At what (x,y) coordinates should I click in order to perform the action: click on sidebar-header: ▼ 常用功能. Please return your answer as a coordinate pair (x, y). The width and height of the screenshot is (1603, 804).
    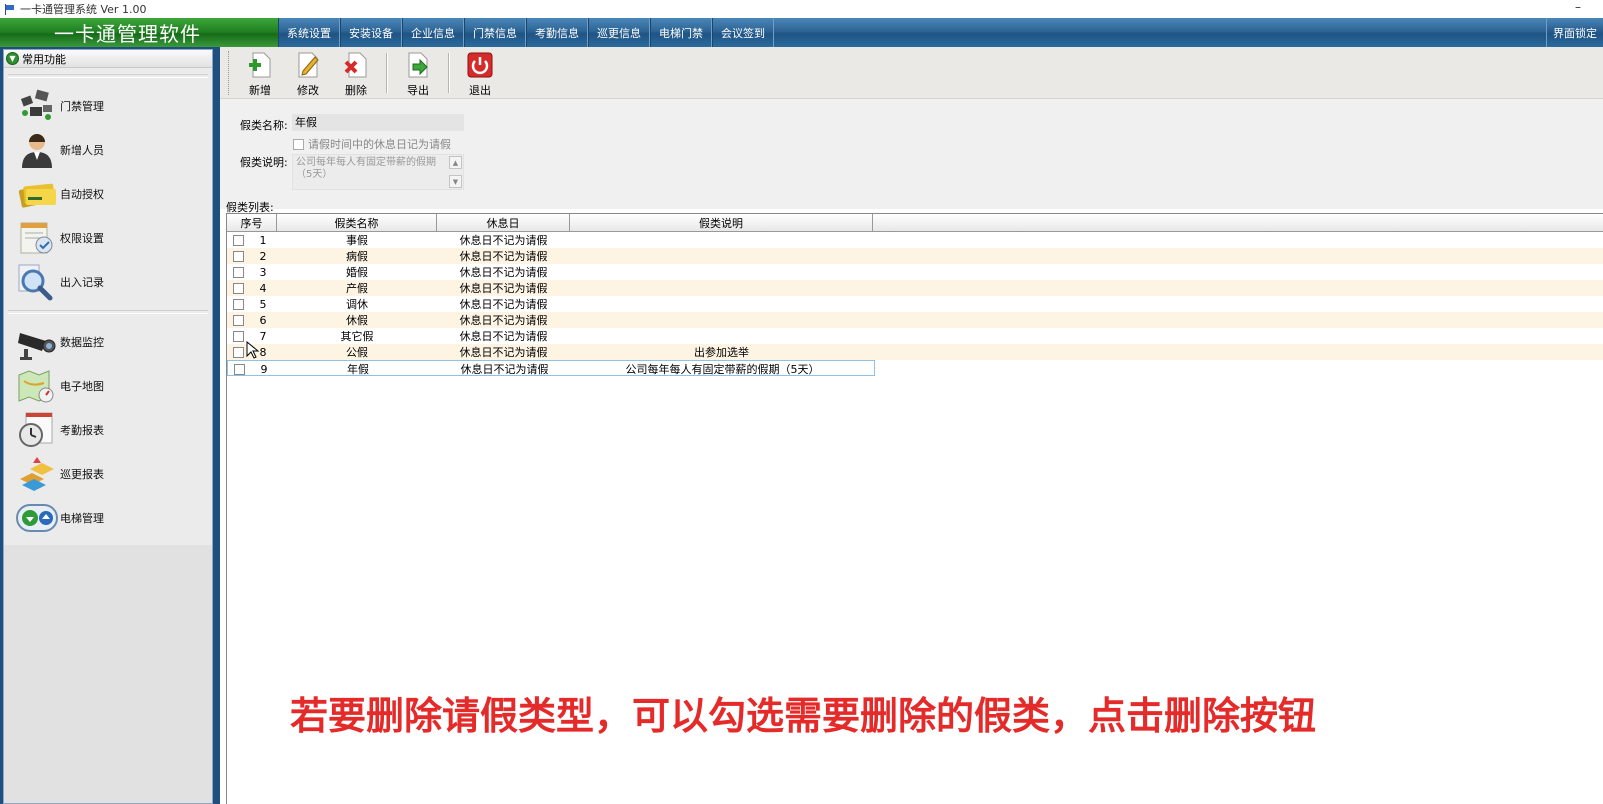
    Looking at the image, I should click on (108, 59).